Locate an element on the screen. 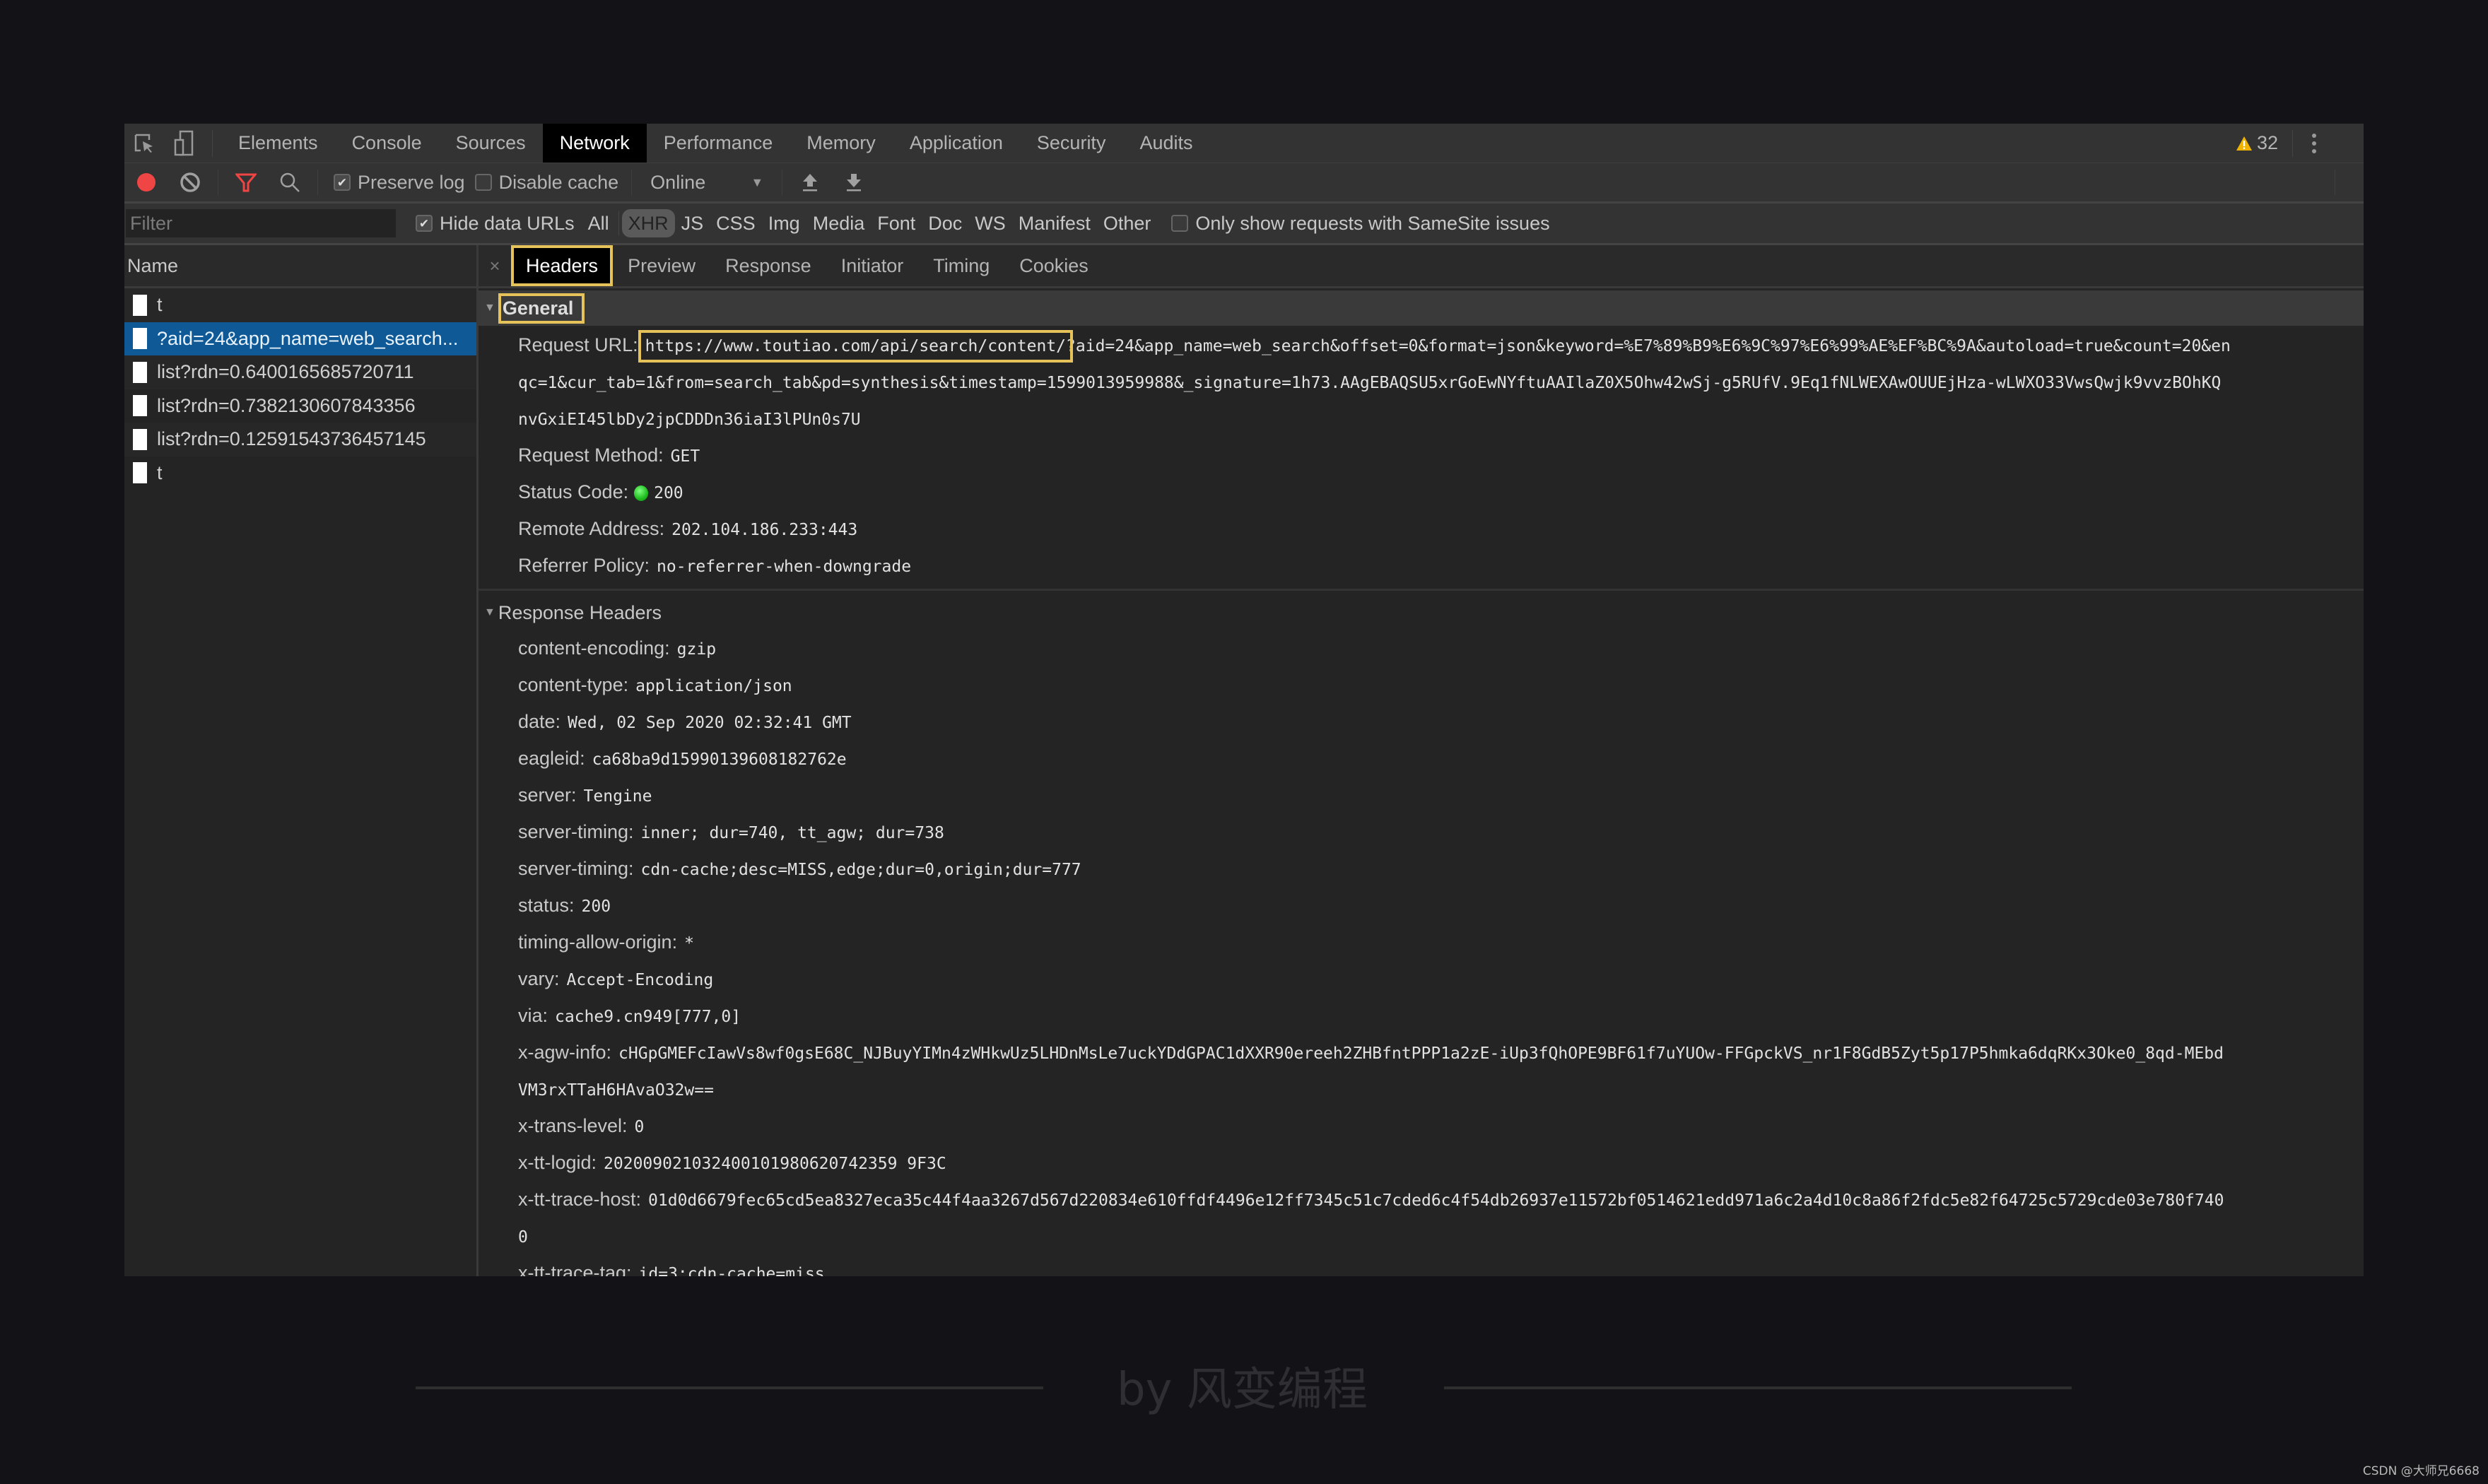 The height and width of the screenshot is (1484, 2488). clear-button is located at coordinates (190, 182).